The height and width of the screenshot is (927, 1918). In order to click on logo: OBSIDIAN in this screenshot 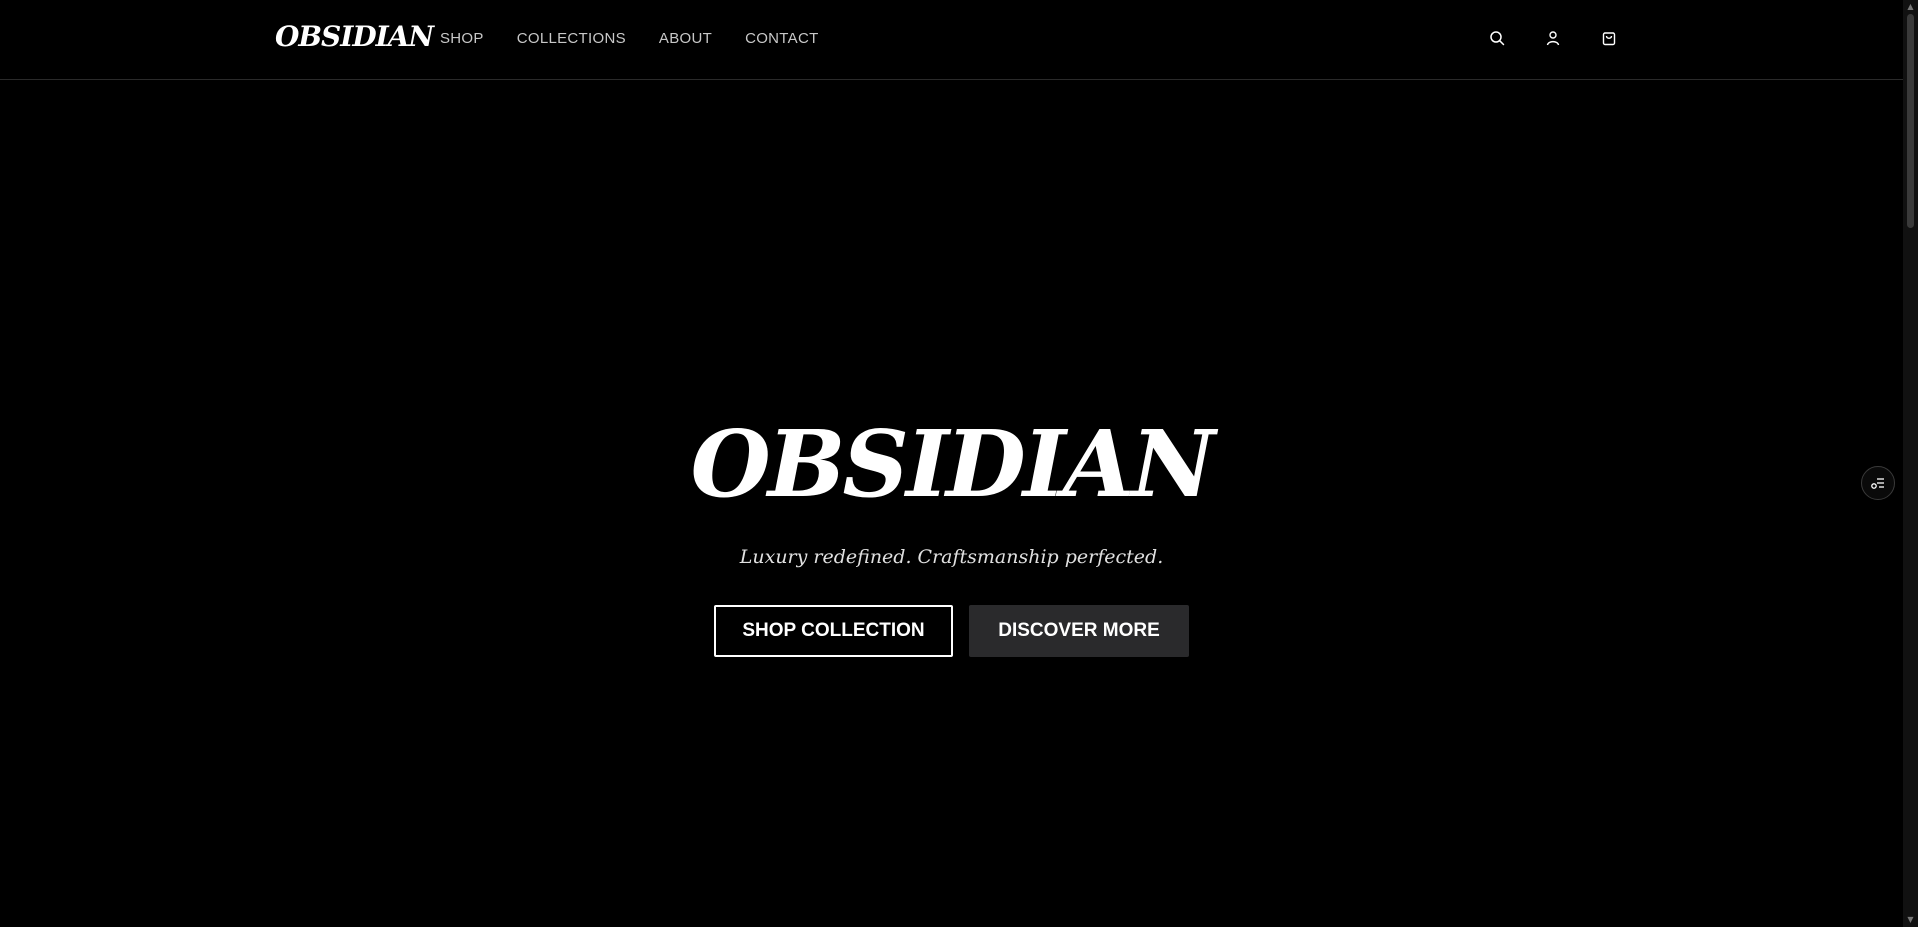, I will do `click(354, 36)`.